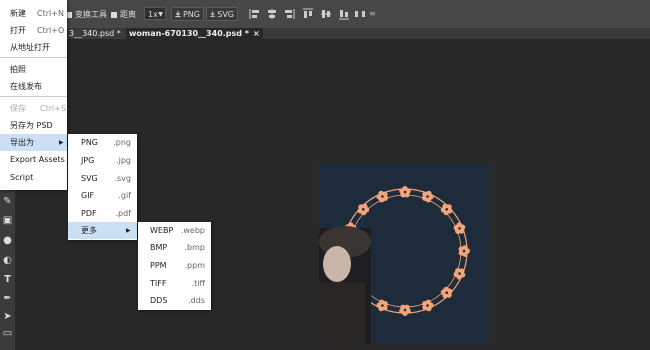 The width and height of the screenshot is (650, 350). I want to click on menu-item-export-jpg: JPG .jpg, so click(102, 160).